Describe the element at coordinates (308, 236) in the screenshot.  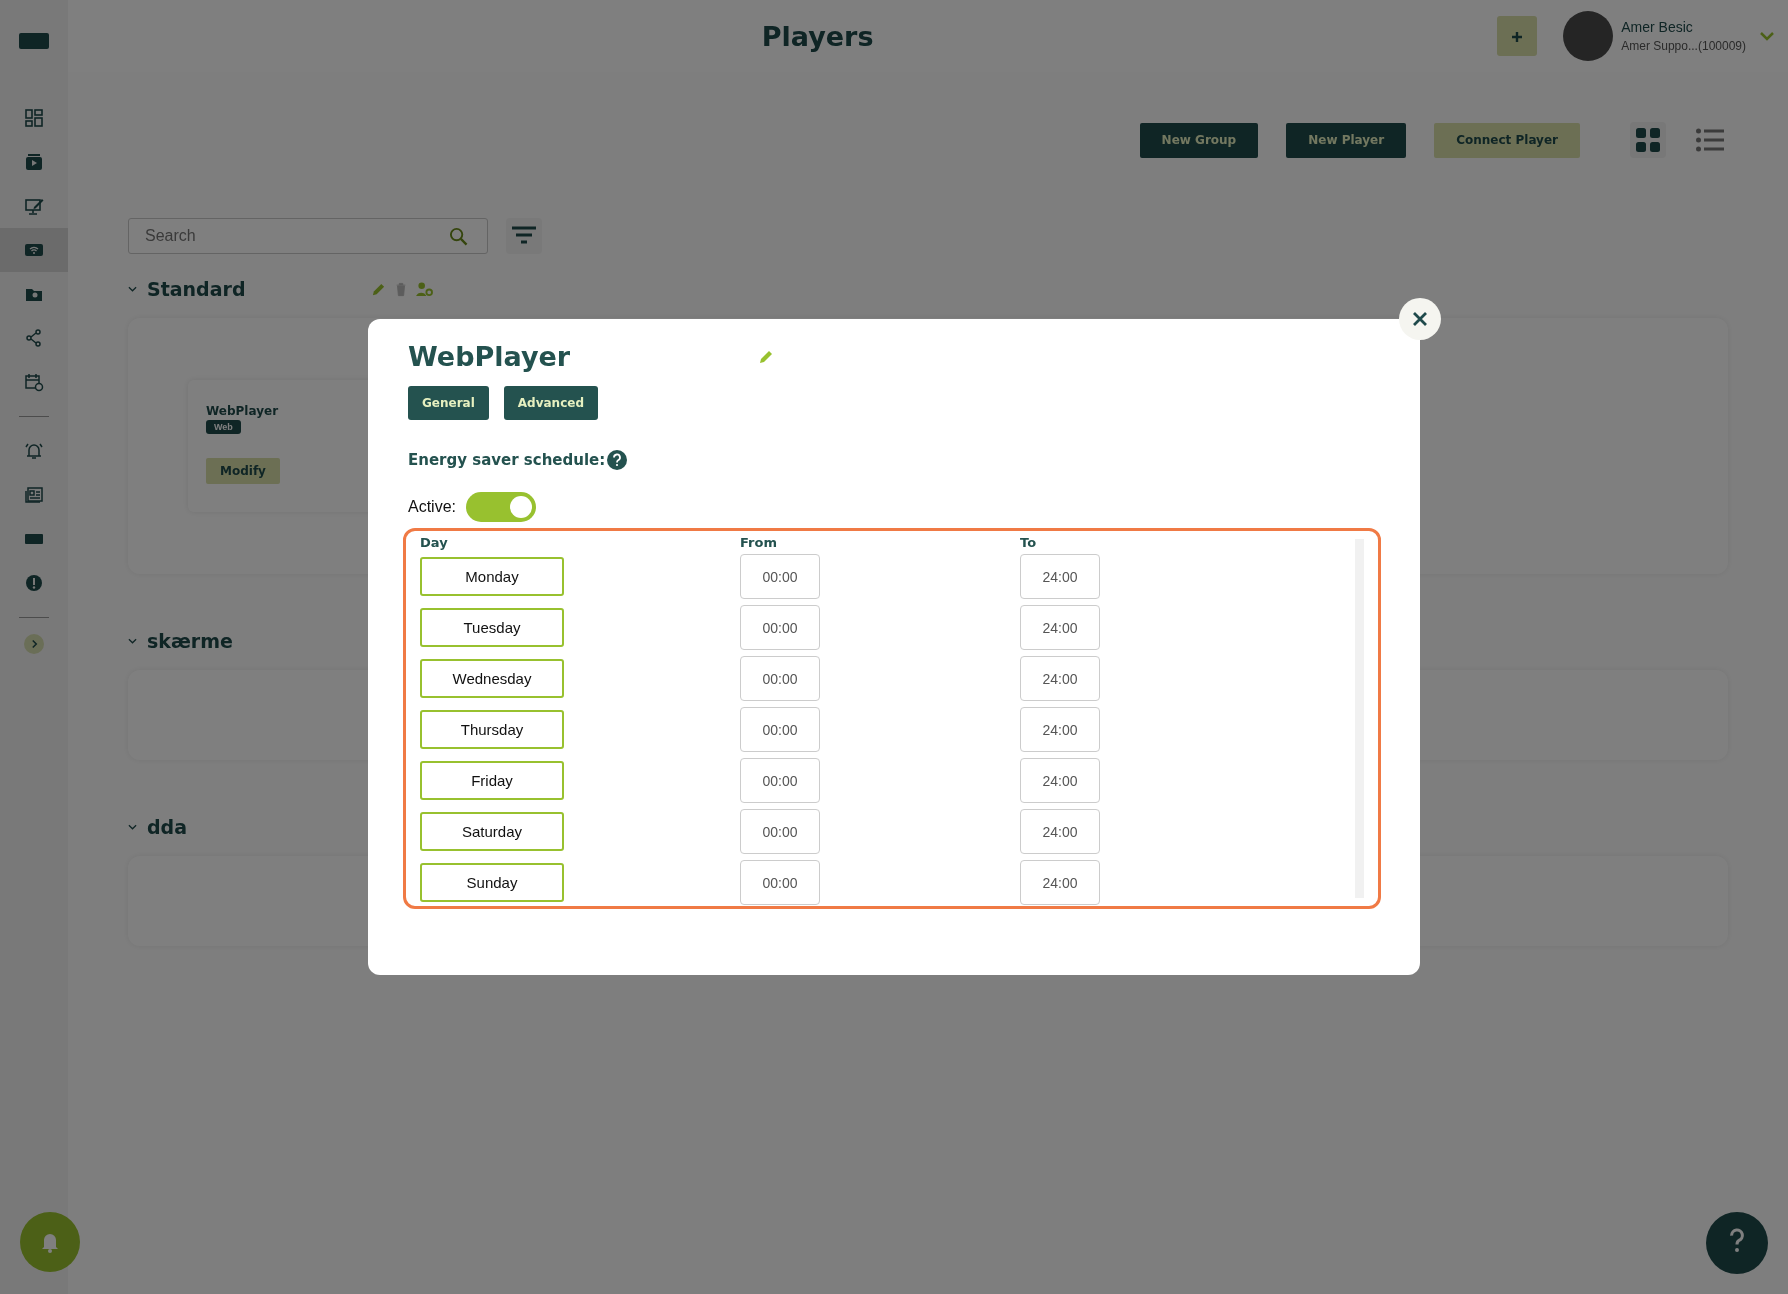
I see `search-field: Search` at that location.